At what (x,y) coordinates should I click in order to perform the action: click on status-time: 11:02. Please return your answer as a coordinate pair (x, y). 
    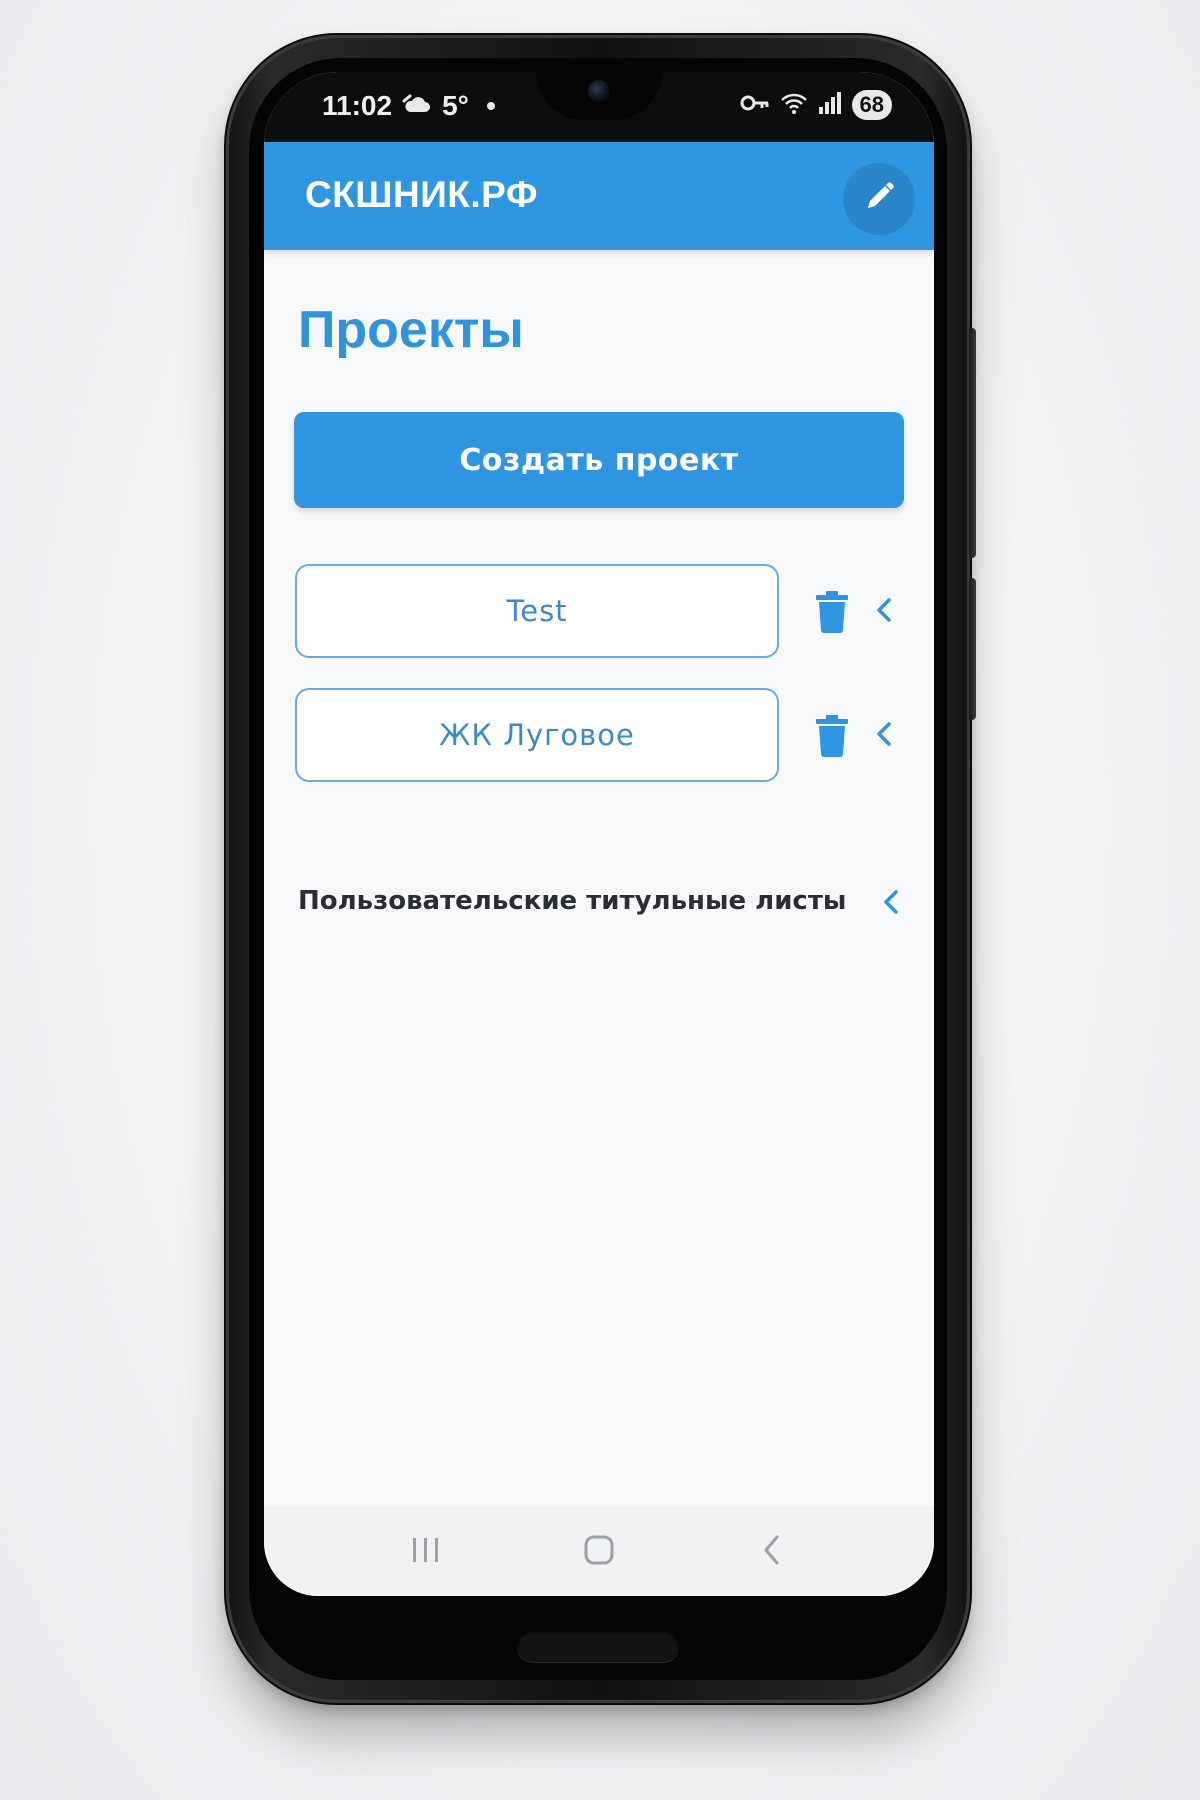
    Looking at the image, I should click on (357, 105).